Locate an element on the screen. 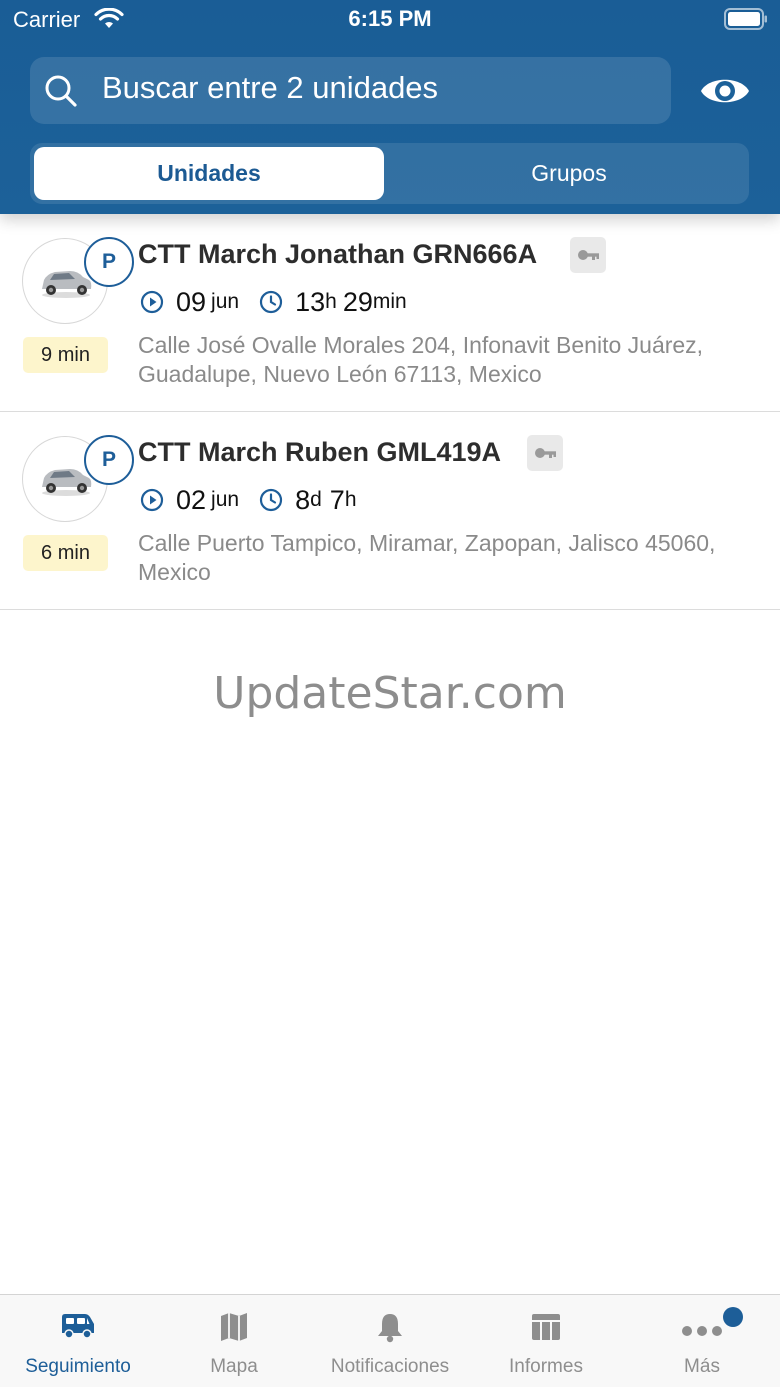 The width and height of the screenshot is (780, 1387). search-placeholder: Buscar entre 2 unidades is located at coordinates (270, 87).